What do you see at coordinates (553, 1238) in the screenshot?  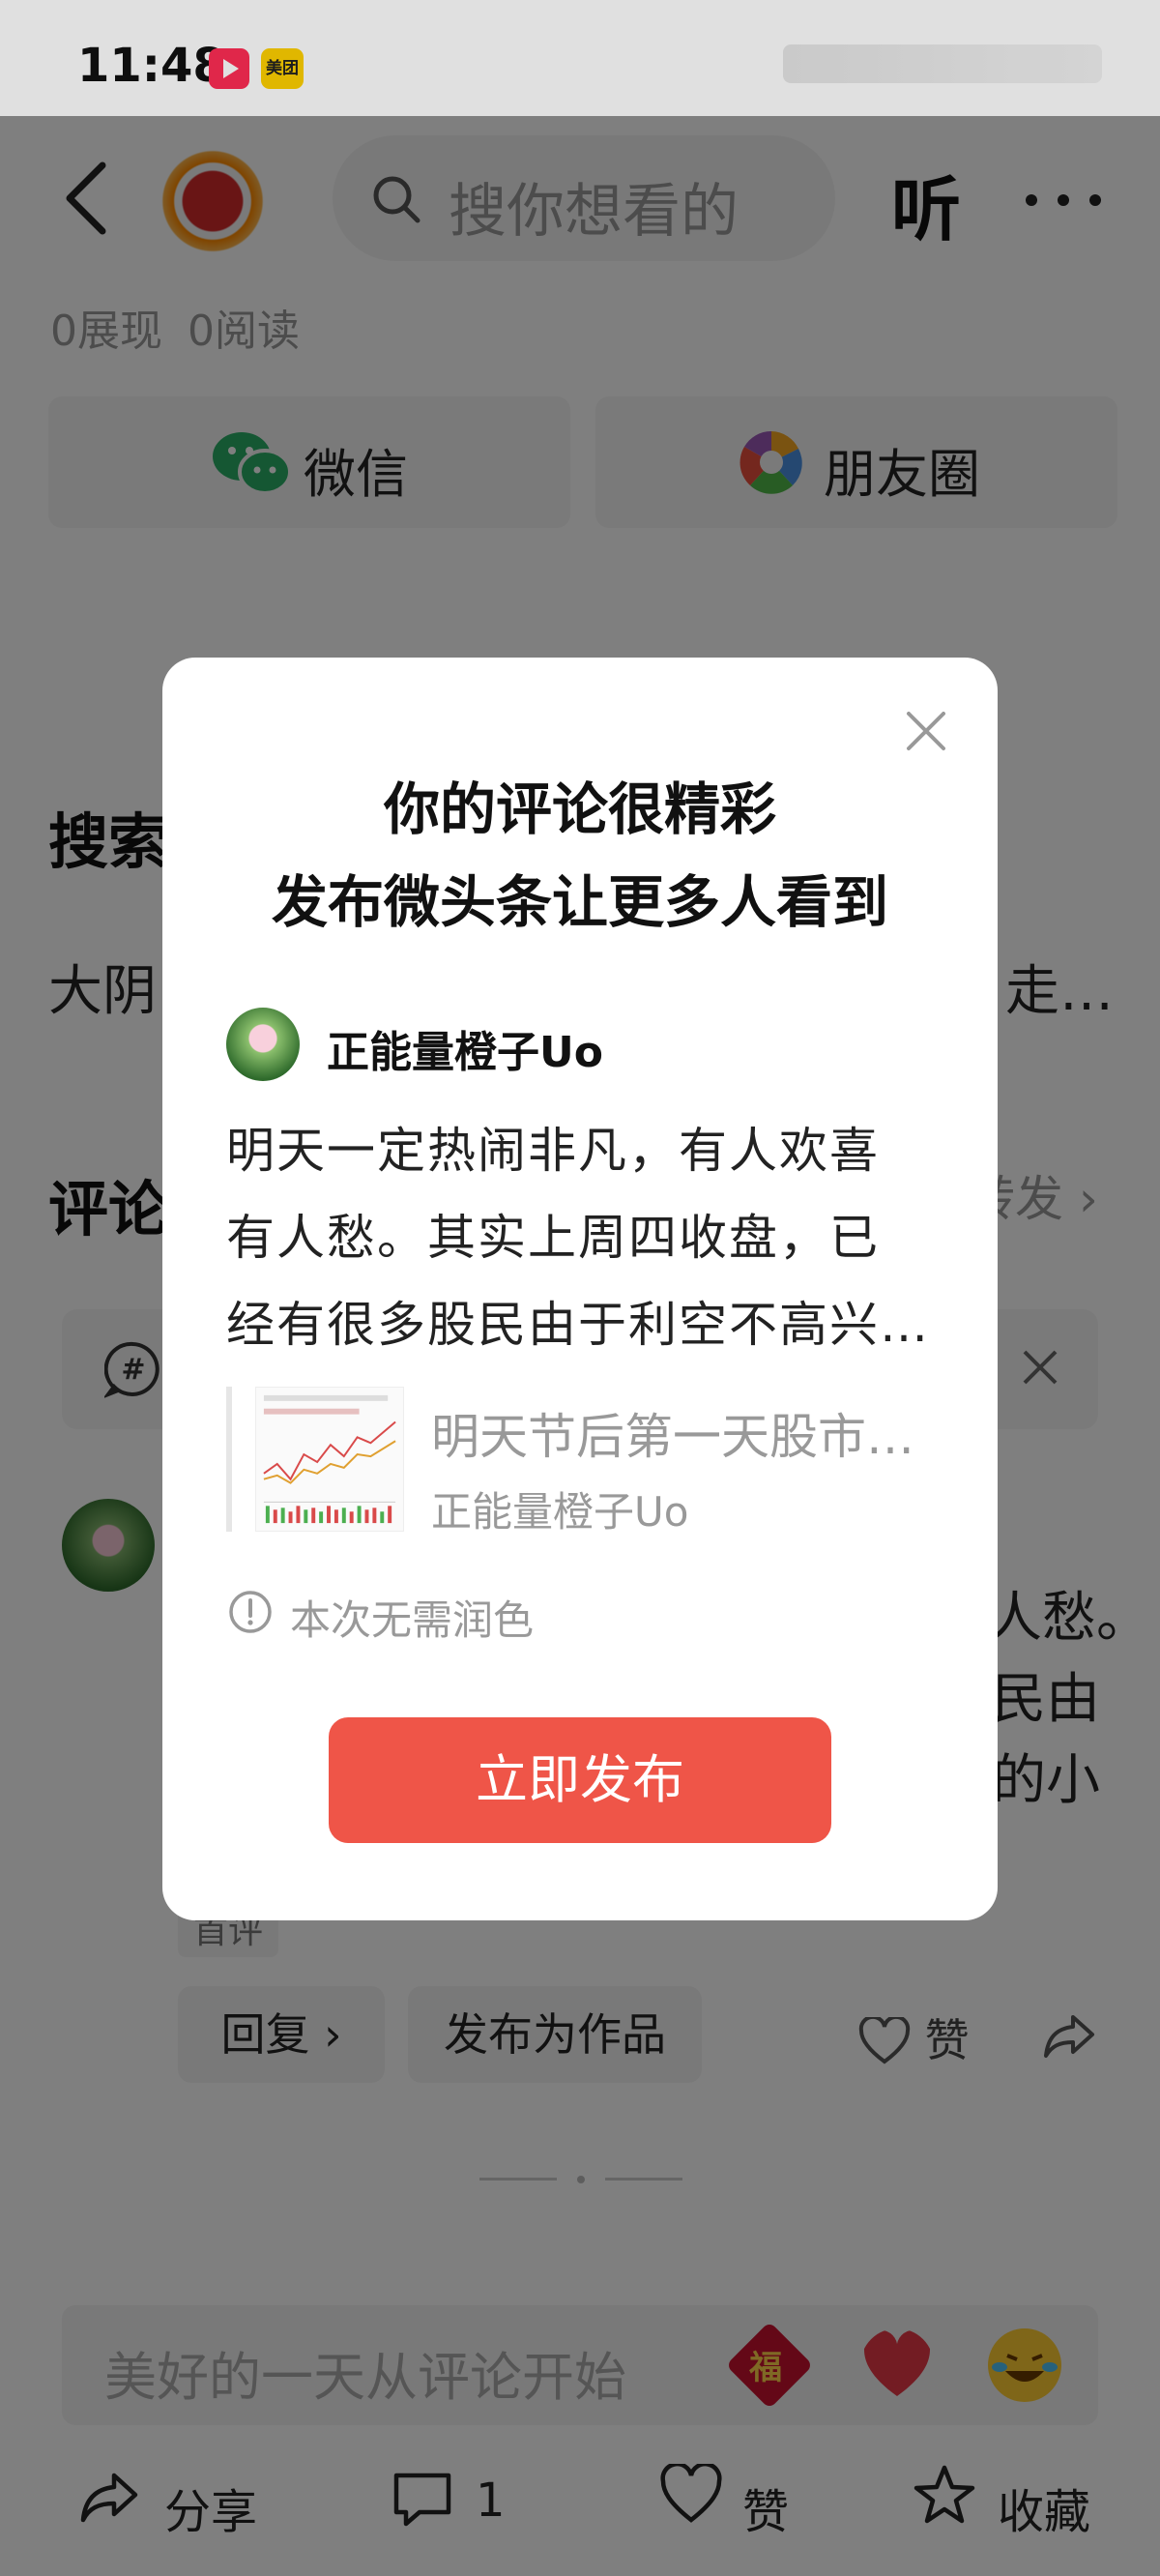 I see `post-content-line2: 有人愁。其实上周四收盘，已` at bounding box center [553, 1238].